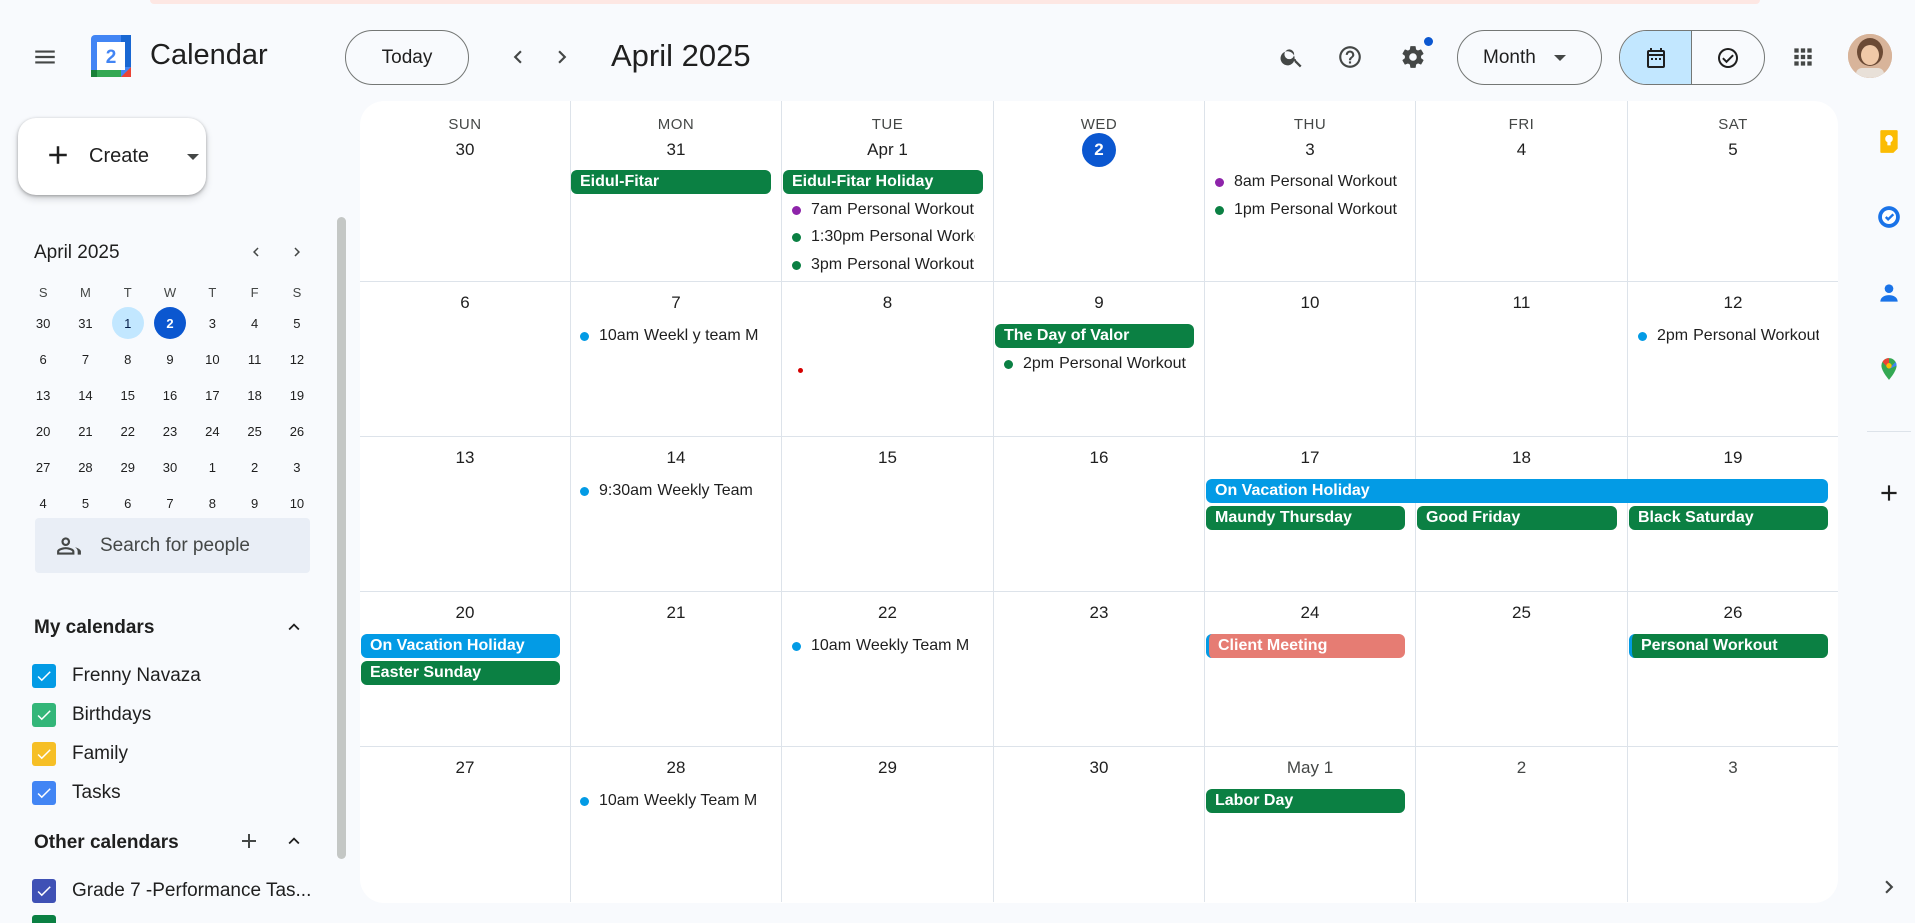 The image size is (1915, 923). I want to click on mini-day: 30, so click(43, 323).